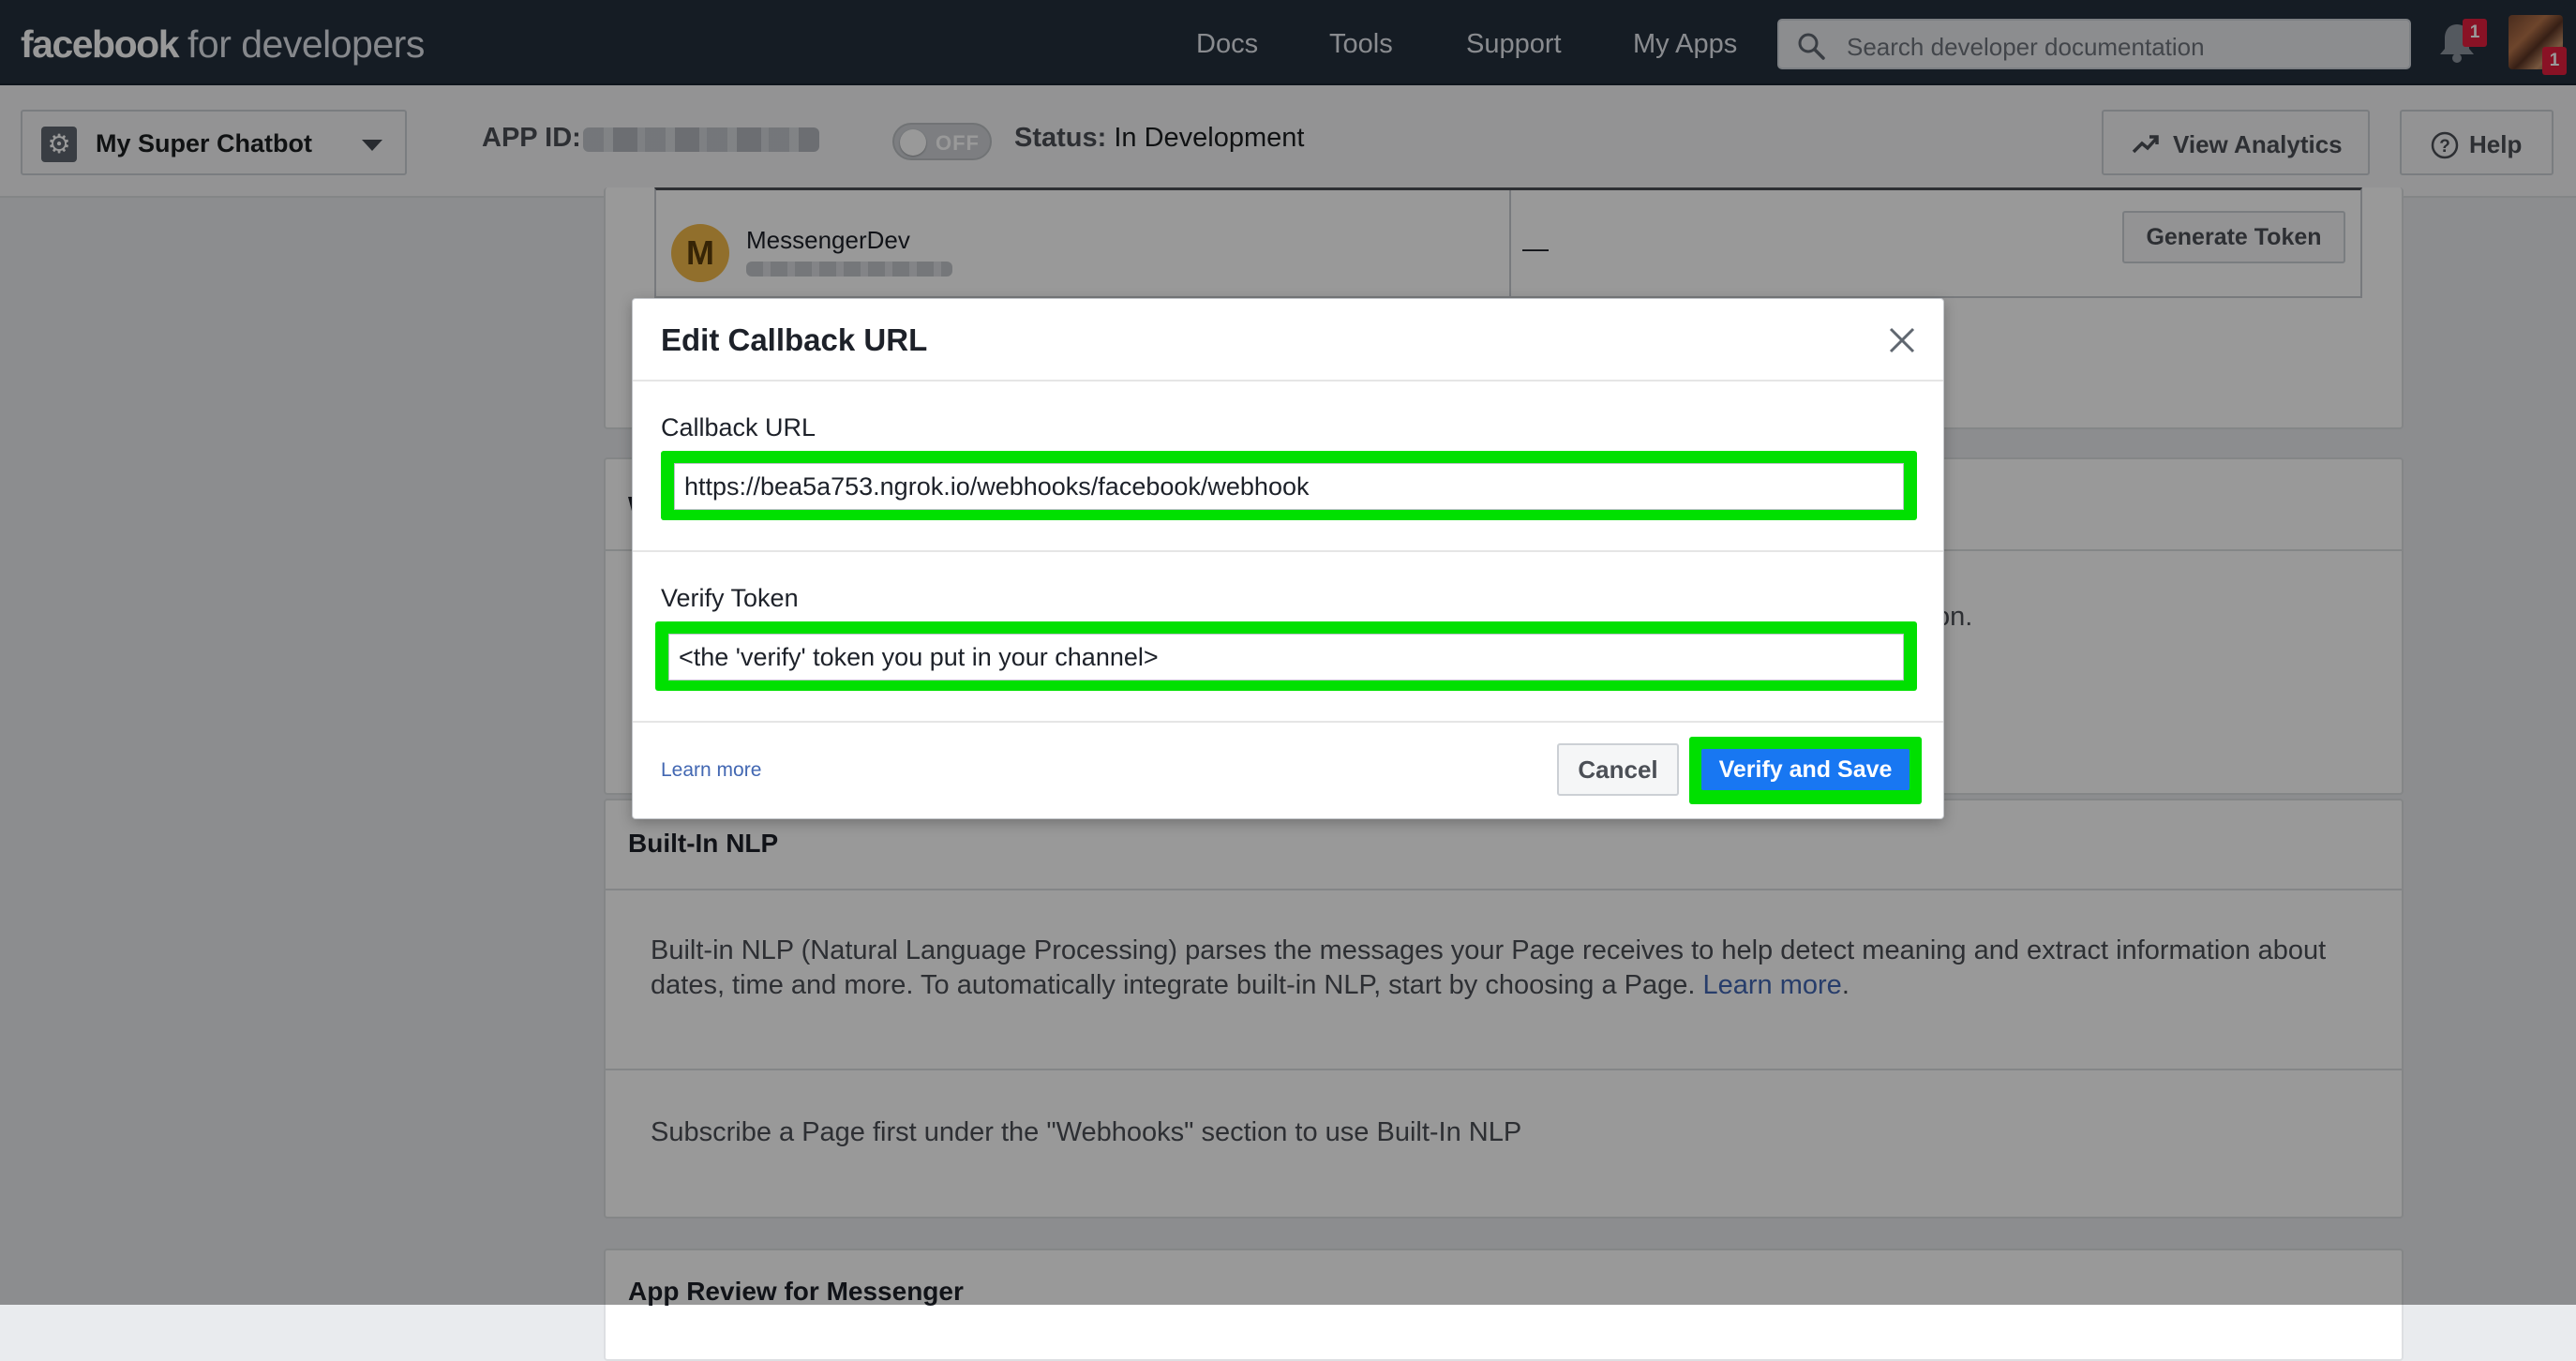 The height and width of the screenshot is (1361, 2576). Describe the element at coordinates (1902, 341) in the screenshot. I see `close-icon` at that location.